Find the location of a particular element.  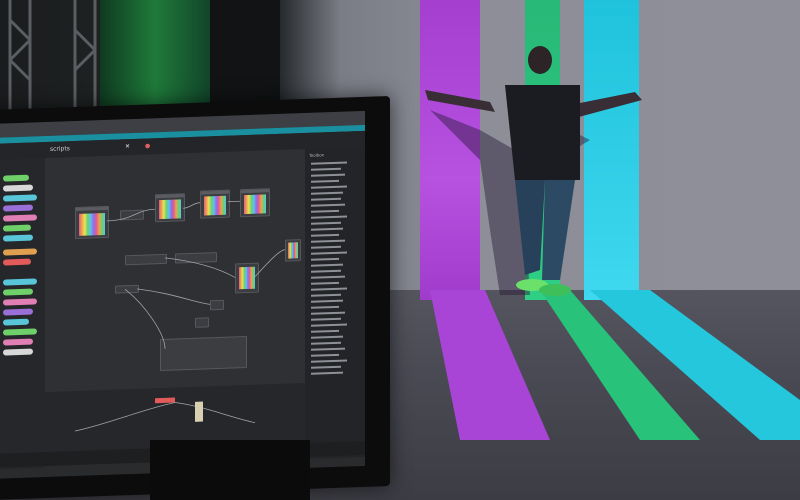

monitor-stand is located at coordinates (230, 470).